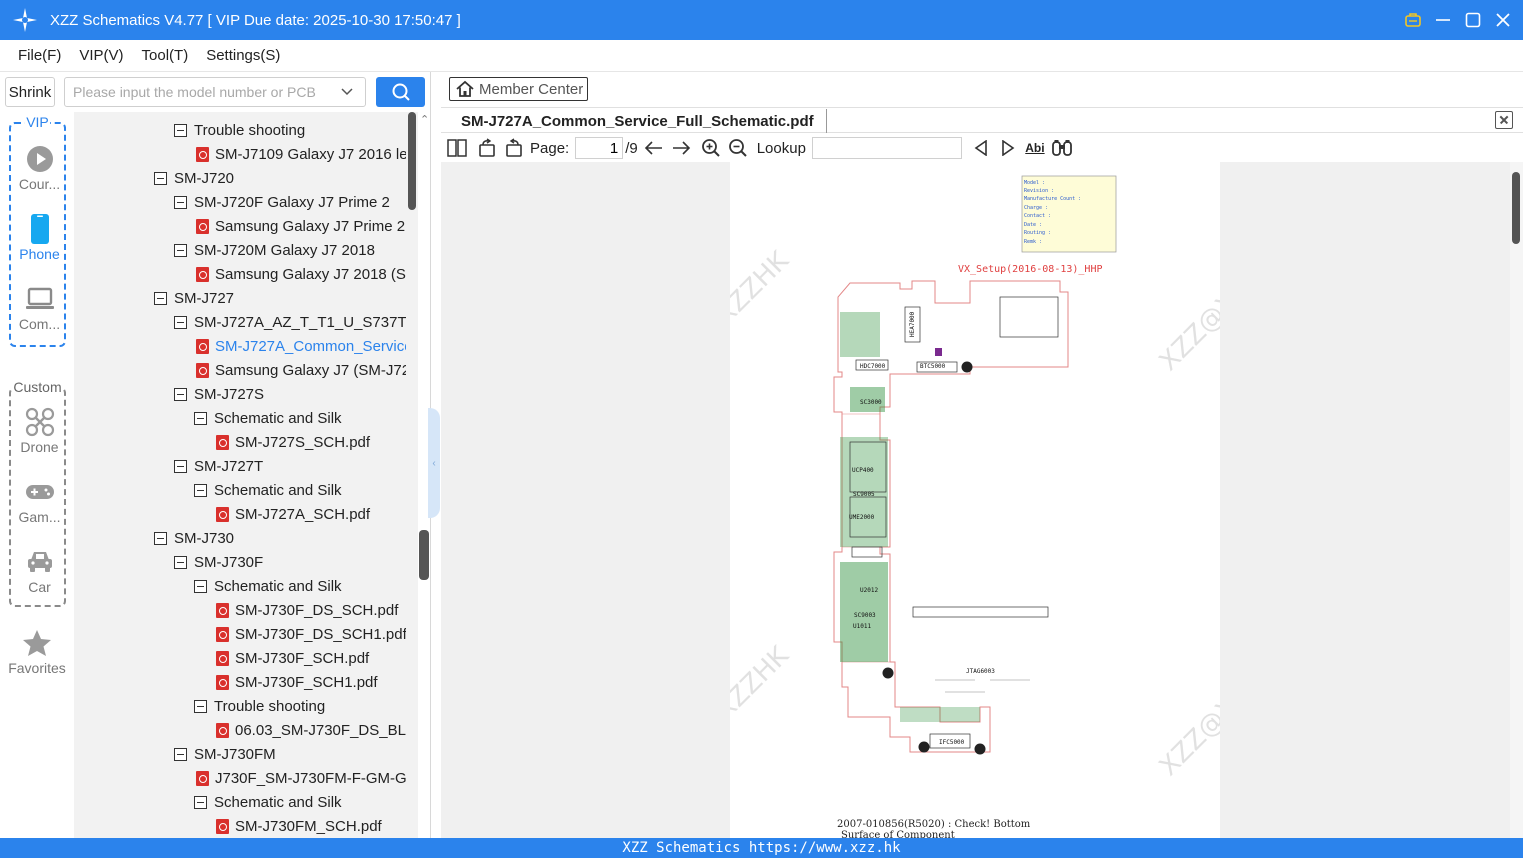 This screenshot has width=1523, height=858. Describe the element at coordinates (215, 92) in the screenshot. I see `model-search-input` at that location.